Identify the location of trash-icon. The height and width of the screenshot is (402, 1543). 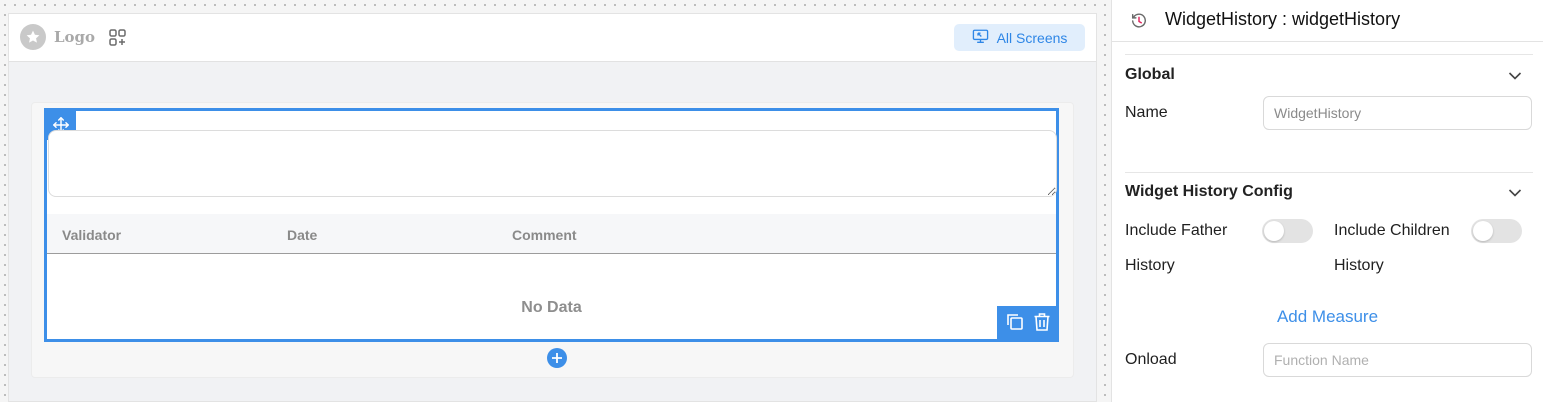
(1042, 324).